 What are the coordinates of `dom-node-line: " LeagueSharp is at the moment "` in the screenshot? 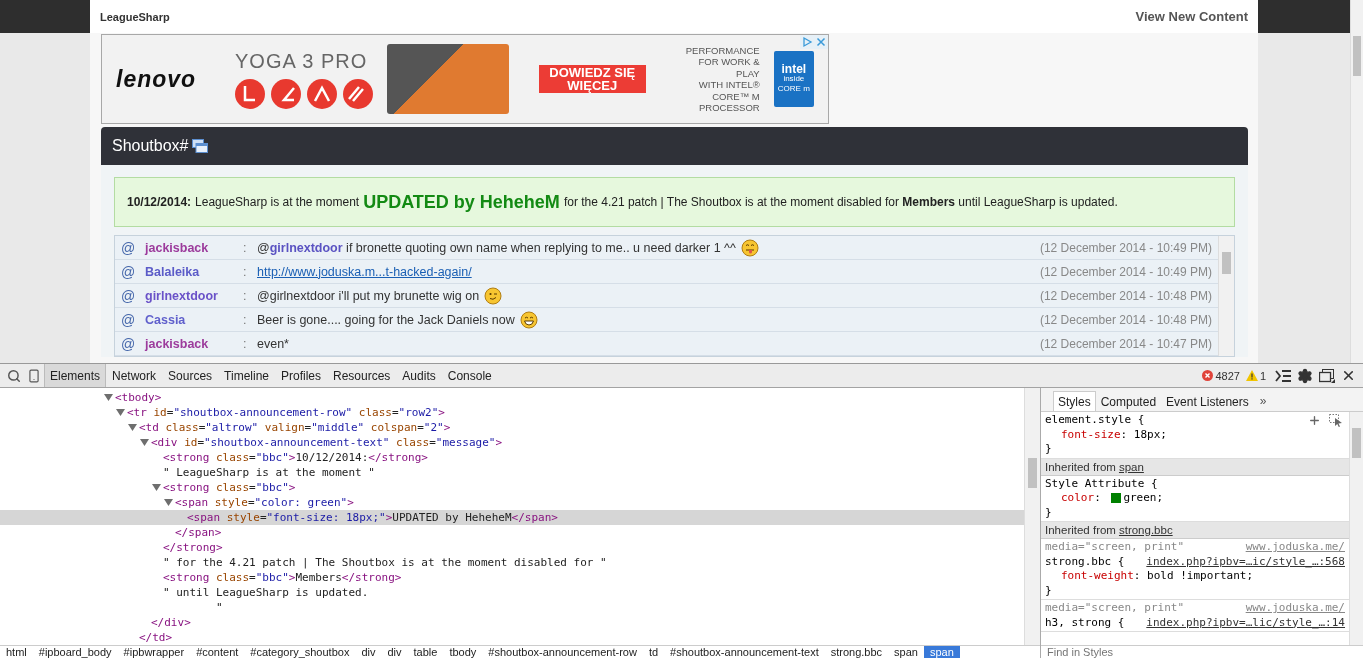 It's located at (512, 472).